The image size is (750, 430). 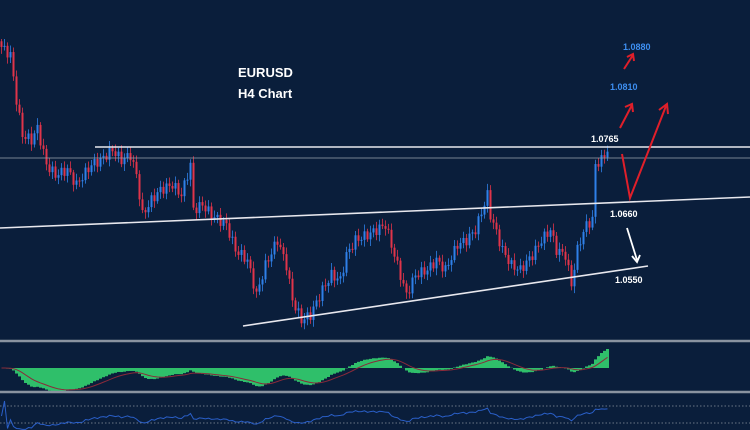 I want to click on rsi-pane, so click(x=304, y=415).